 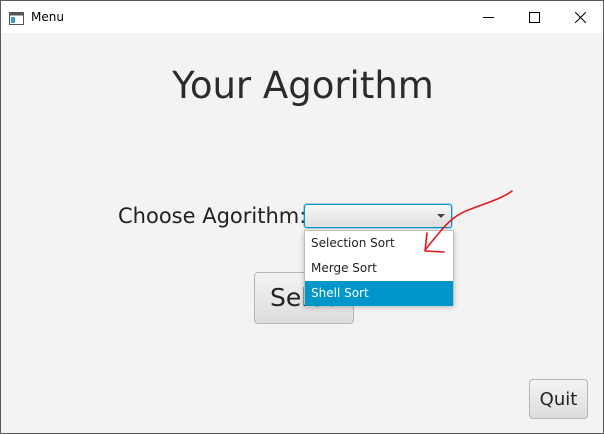 I want to click on title-bar: Menu, so click(x=302, y=17).